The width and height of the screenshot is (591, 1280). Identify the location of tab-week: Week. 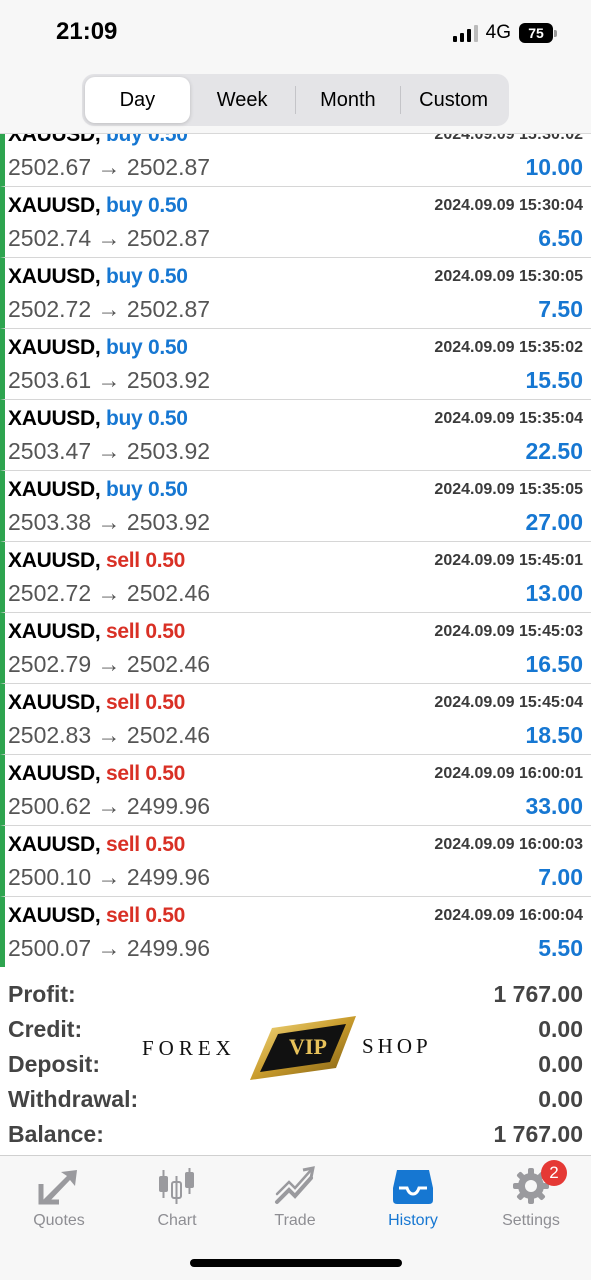
(242, 100).